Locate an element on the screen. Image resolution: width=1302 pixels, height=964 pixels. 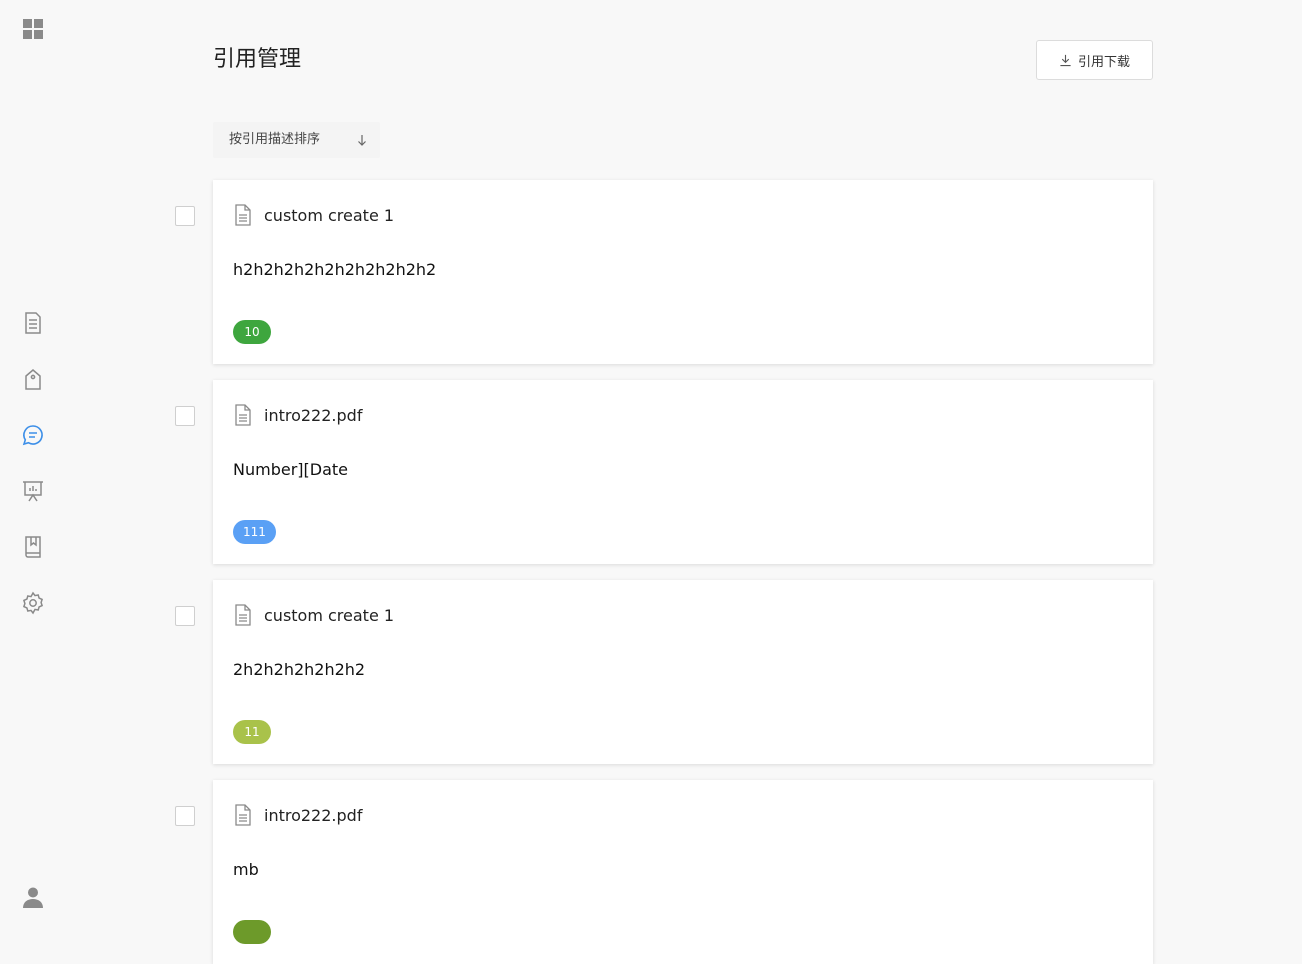
apps-grid-button is located at coordinates (33, 29).